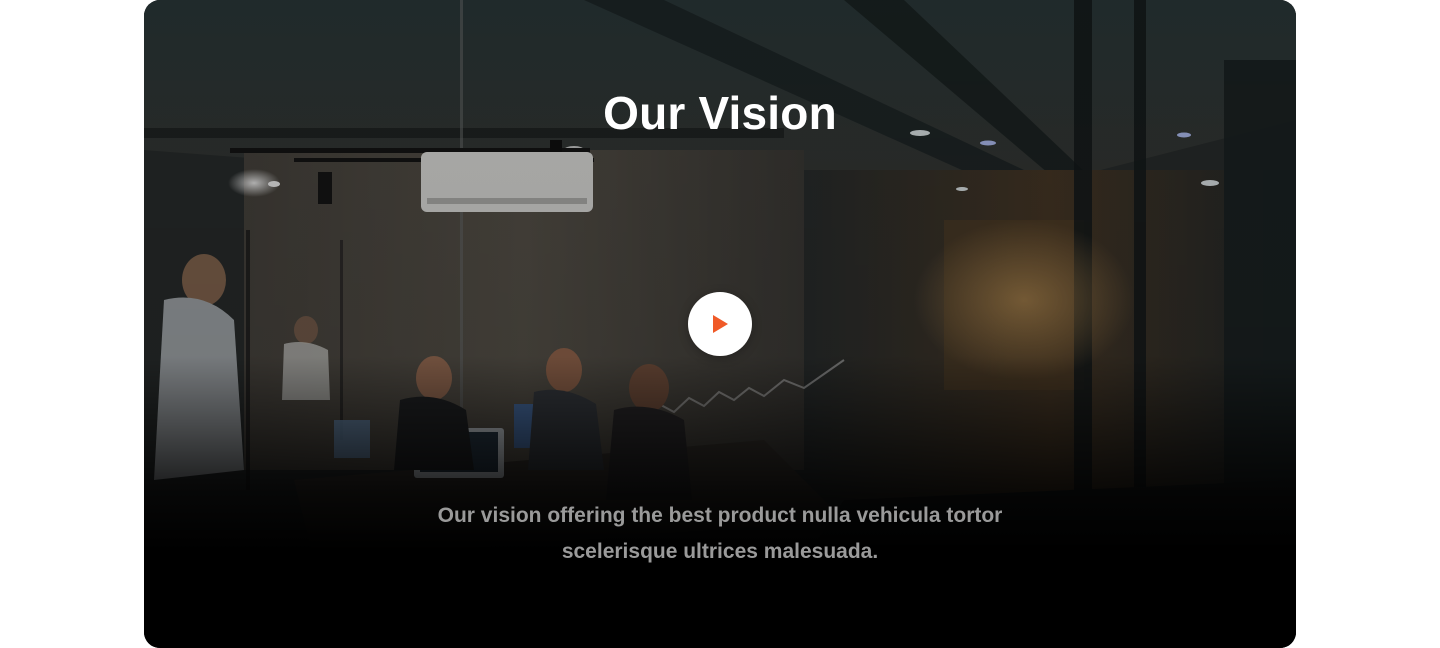  Describe the element at coordinates (720, 113) in the screenshot. I see `section-title: Our Vision` at that location.